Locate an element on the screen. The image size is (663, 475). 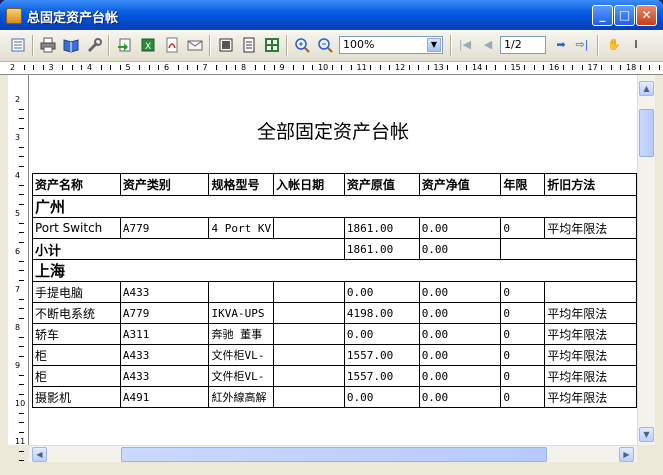
region-name: 广州 is located at coordinates (334, 206).